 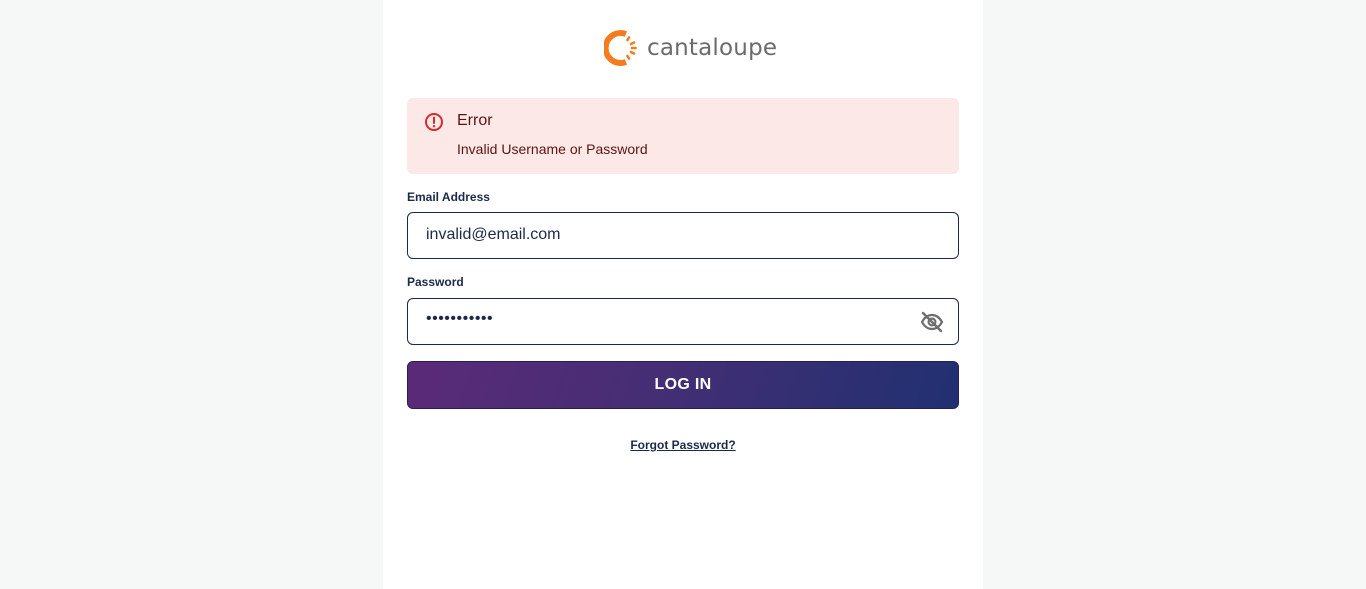 What do you see at coordinates (622, 48) in the screenshot?
I see `cantaloupe-sun-icon` at bounding box center [622, 48].